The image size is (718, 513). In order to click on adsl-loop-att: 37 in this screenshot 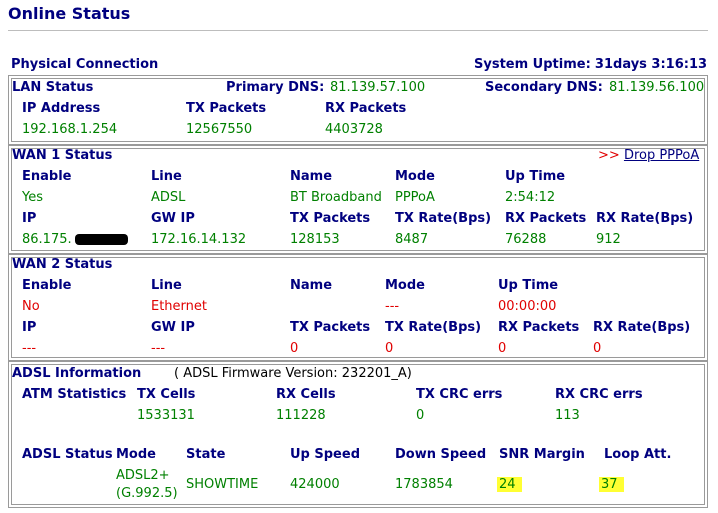, I will do `click(611, 484)`.